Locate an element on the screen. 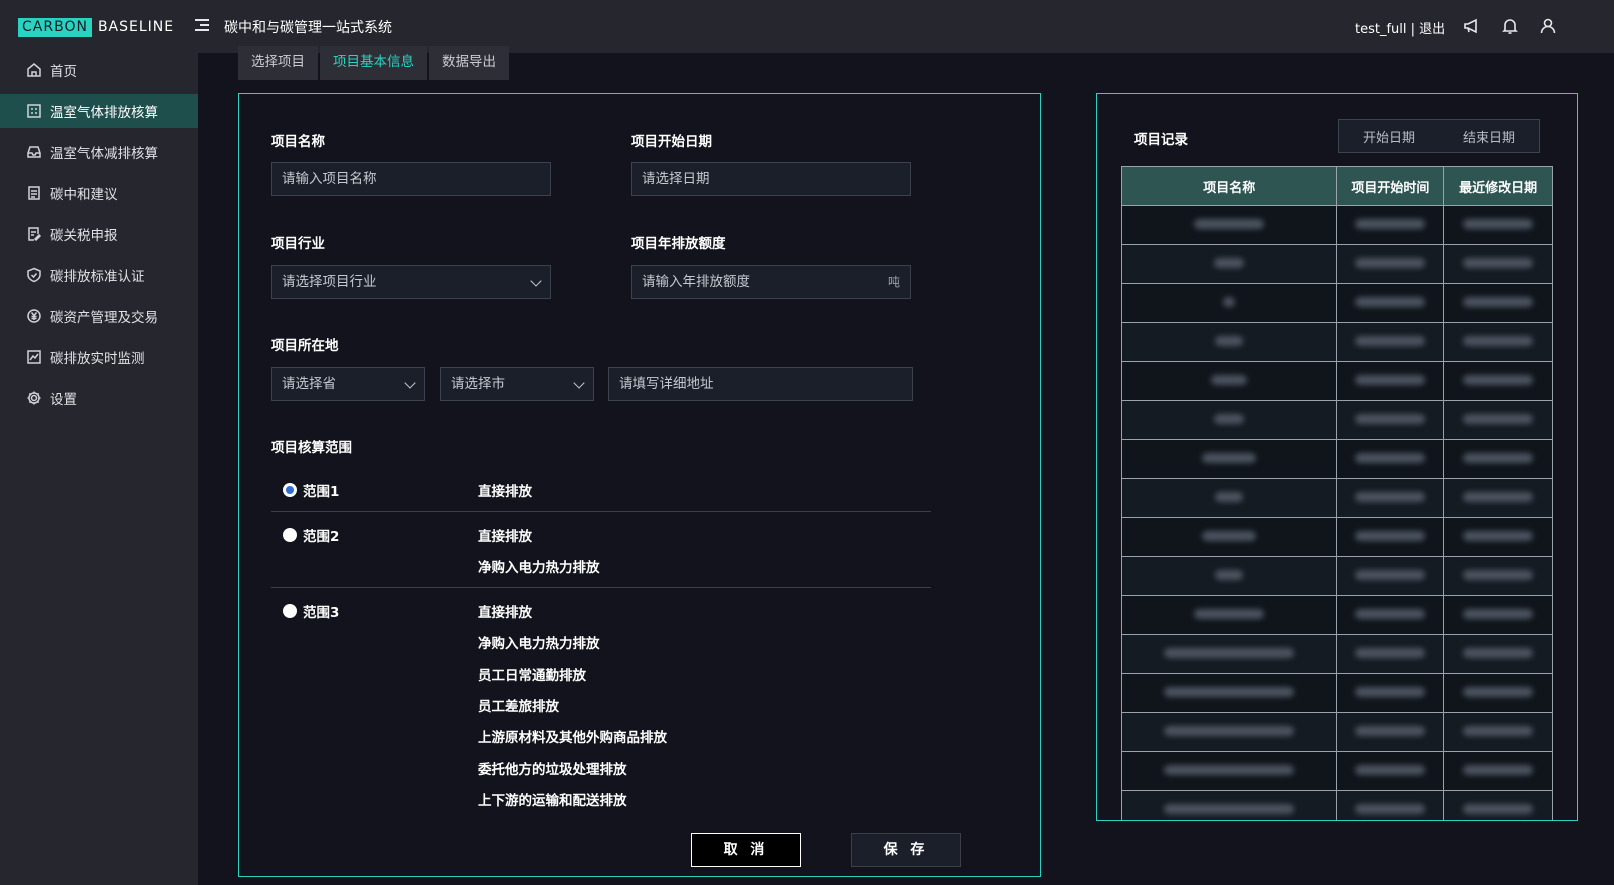  annual-quota-input: 请输入年排放额度 吨 is located at coordinates (771, 282).